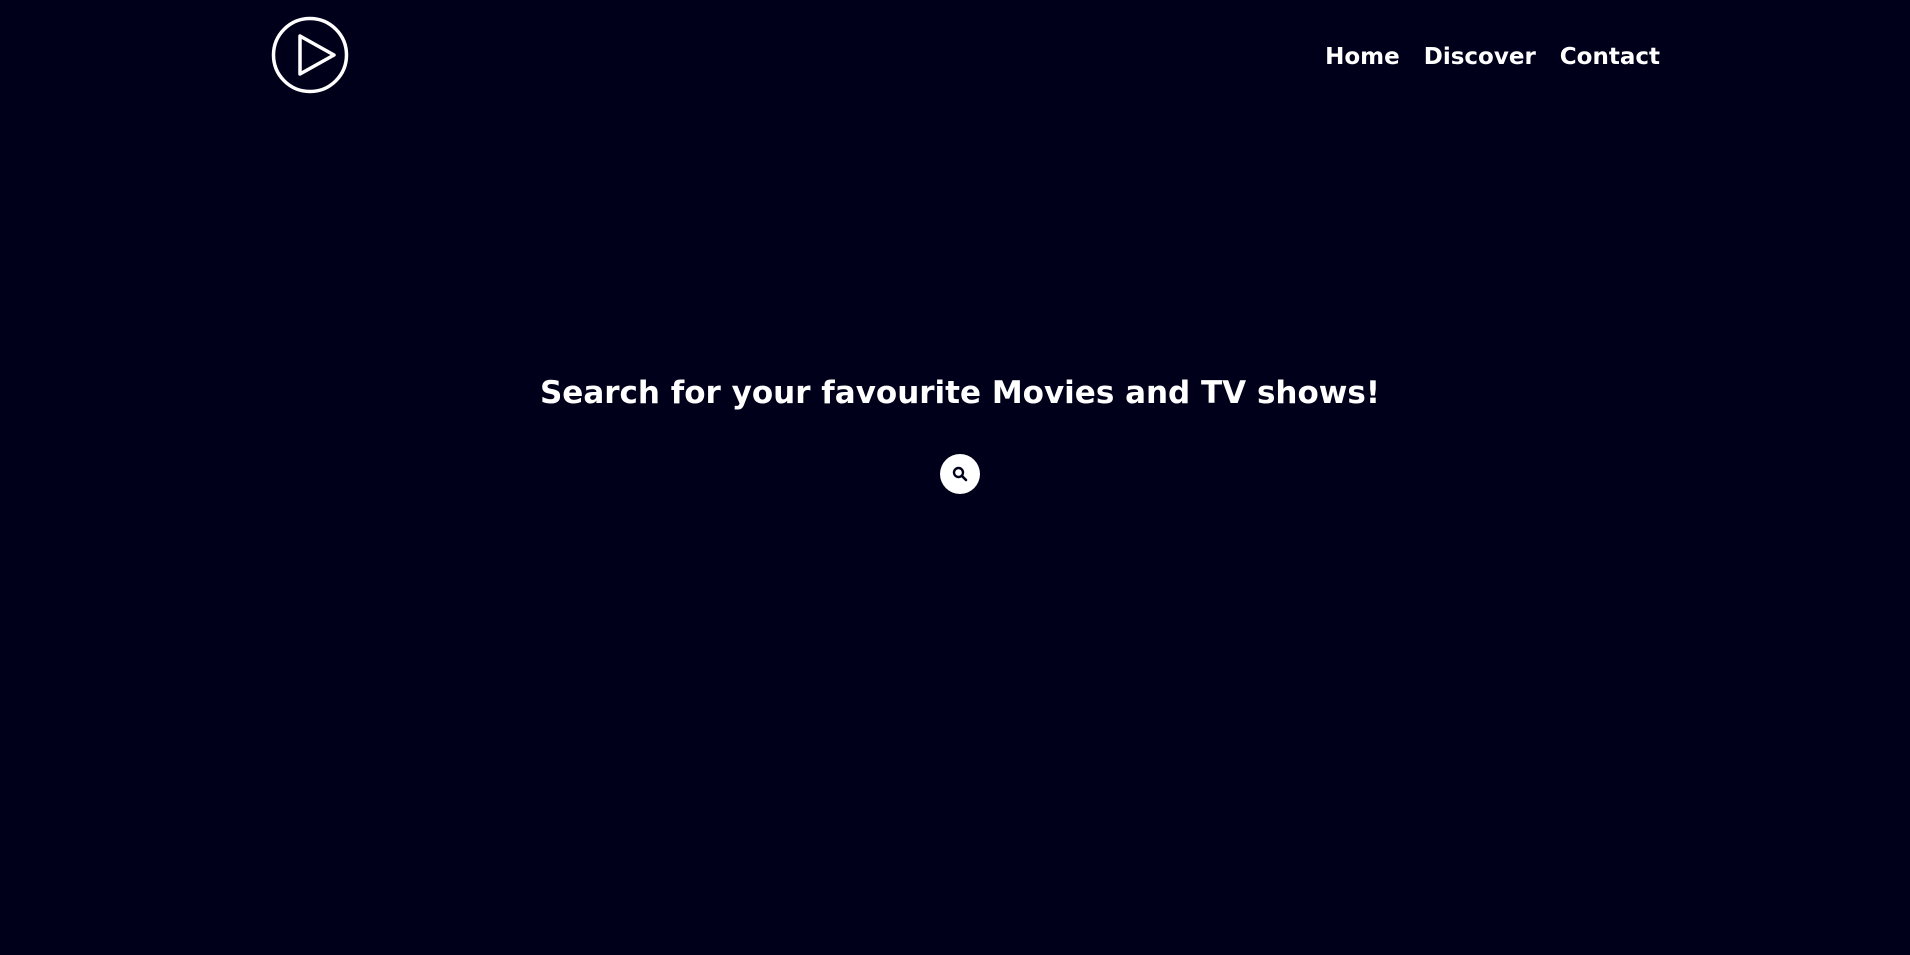  I want to click on logo-link, so click(310, 55).